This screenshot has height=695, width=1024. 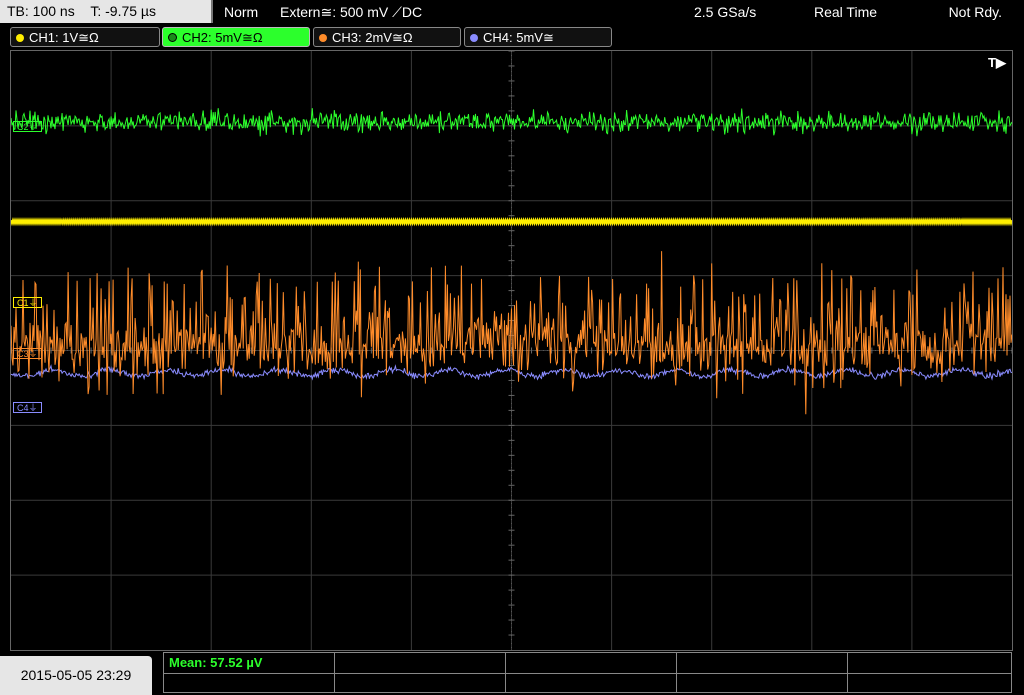 What do you see at coordinates (975, 12) in the screenshot?
I see `acquisition-status: Not Rdy.` at bounding box center [975, 12].